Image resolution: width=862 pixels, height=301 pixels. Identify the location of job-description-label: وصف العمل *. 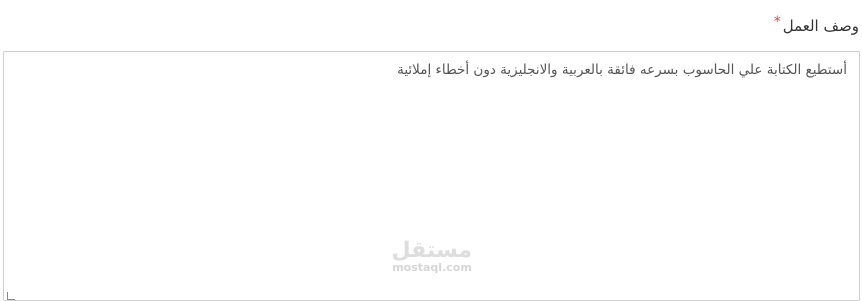
(816, 26).